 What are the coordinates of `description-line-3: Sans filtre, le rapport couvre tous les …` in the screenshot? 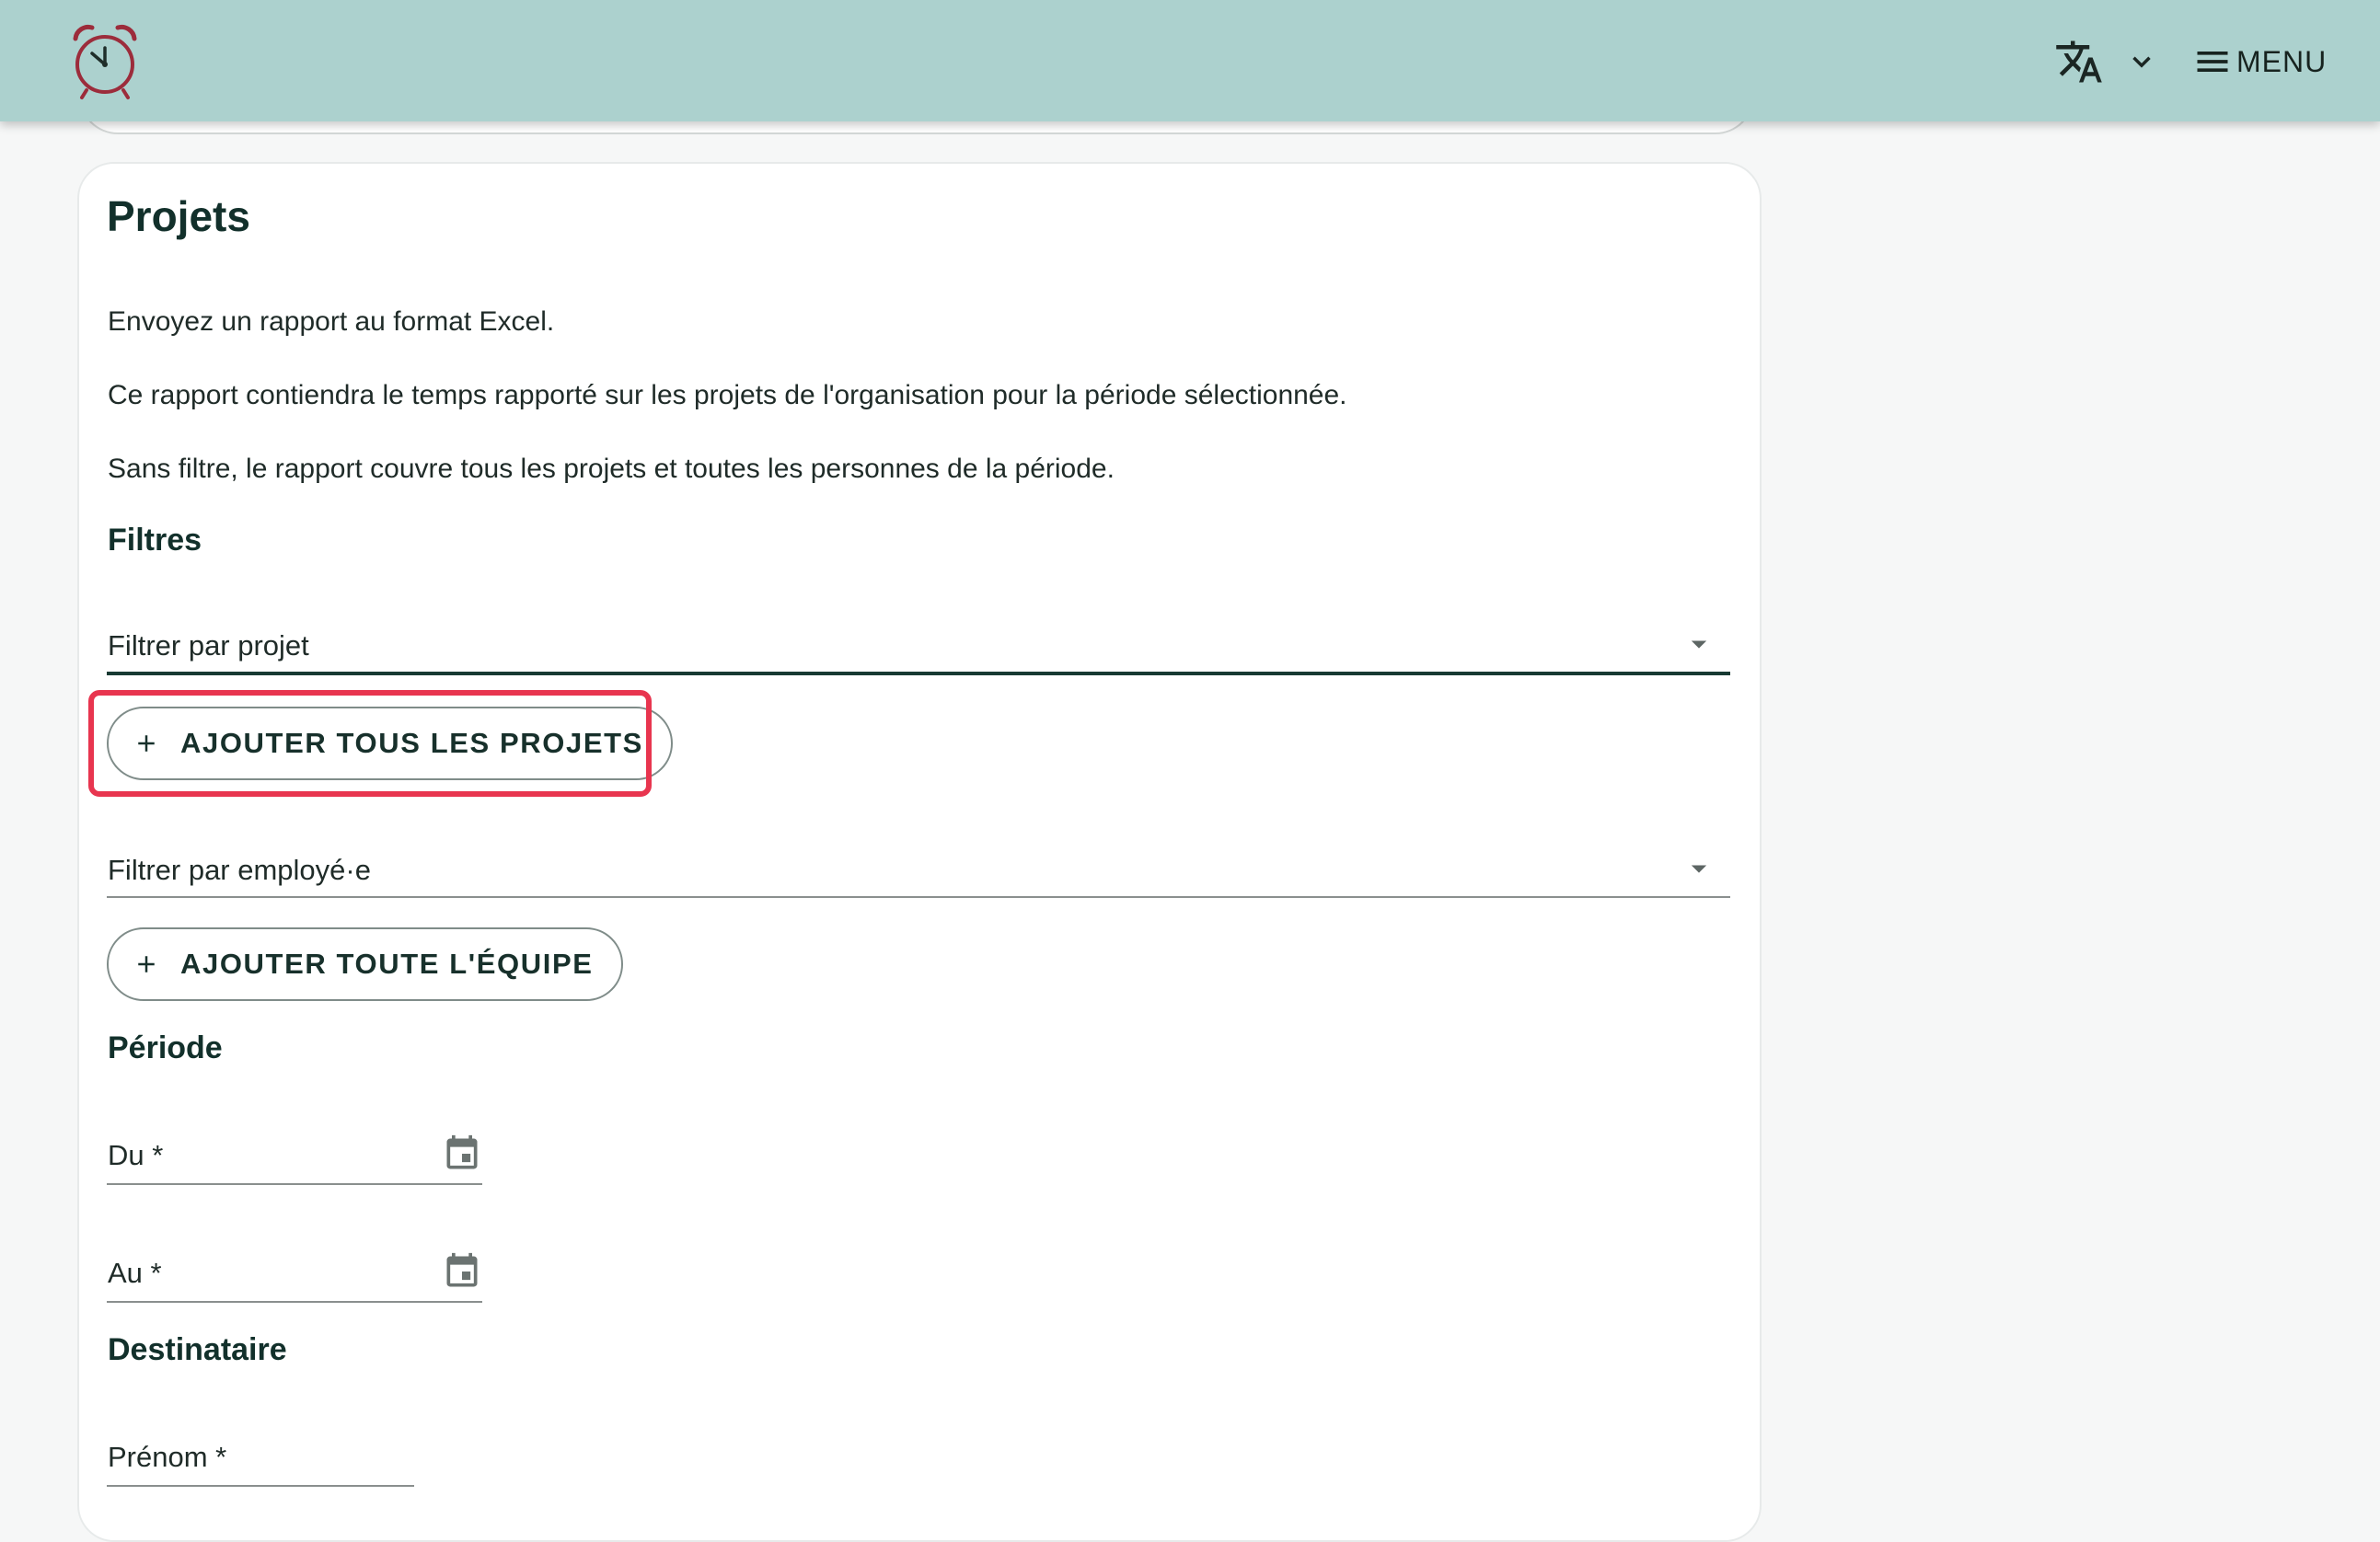 It's located at (611, 469).